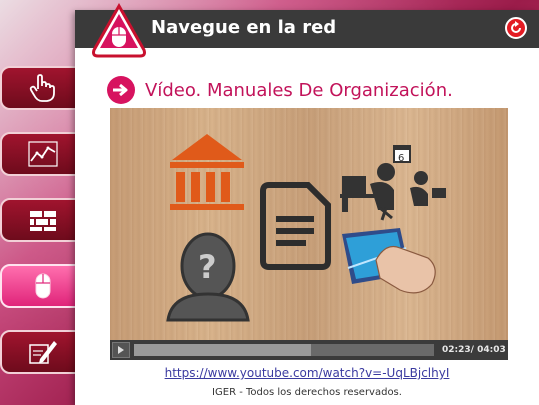 The height and width of the screenshot is (405, 539). What do you see at coordinates (207, 172) in the screenshot?
I see `building-icon` at bounding box center [207, 172].